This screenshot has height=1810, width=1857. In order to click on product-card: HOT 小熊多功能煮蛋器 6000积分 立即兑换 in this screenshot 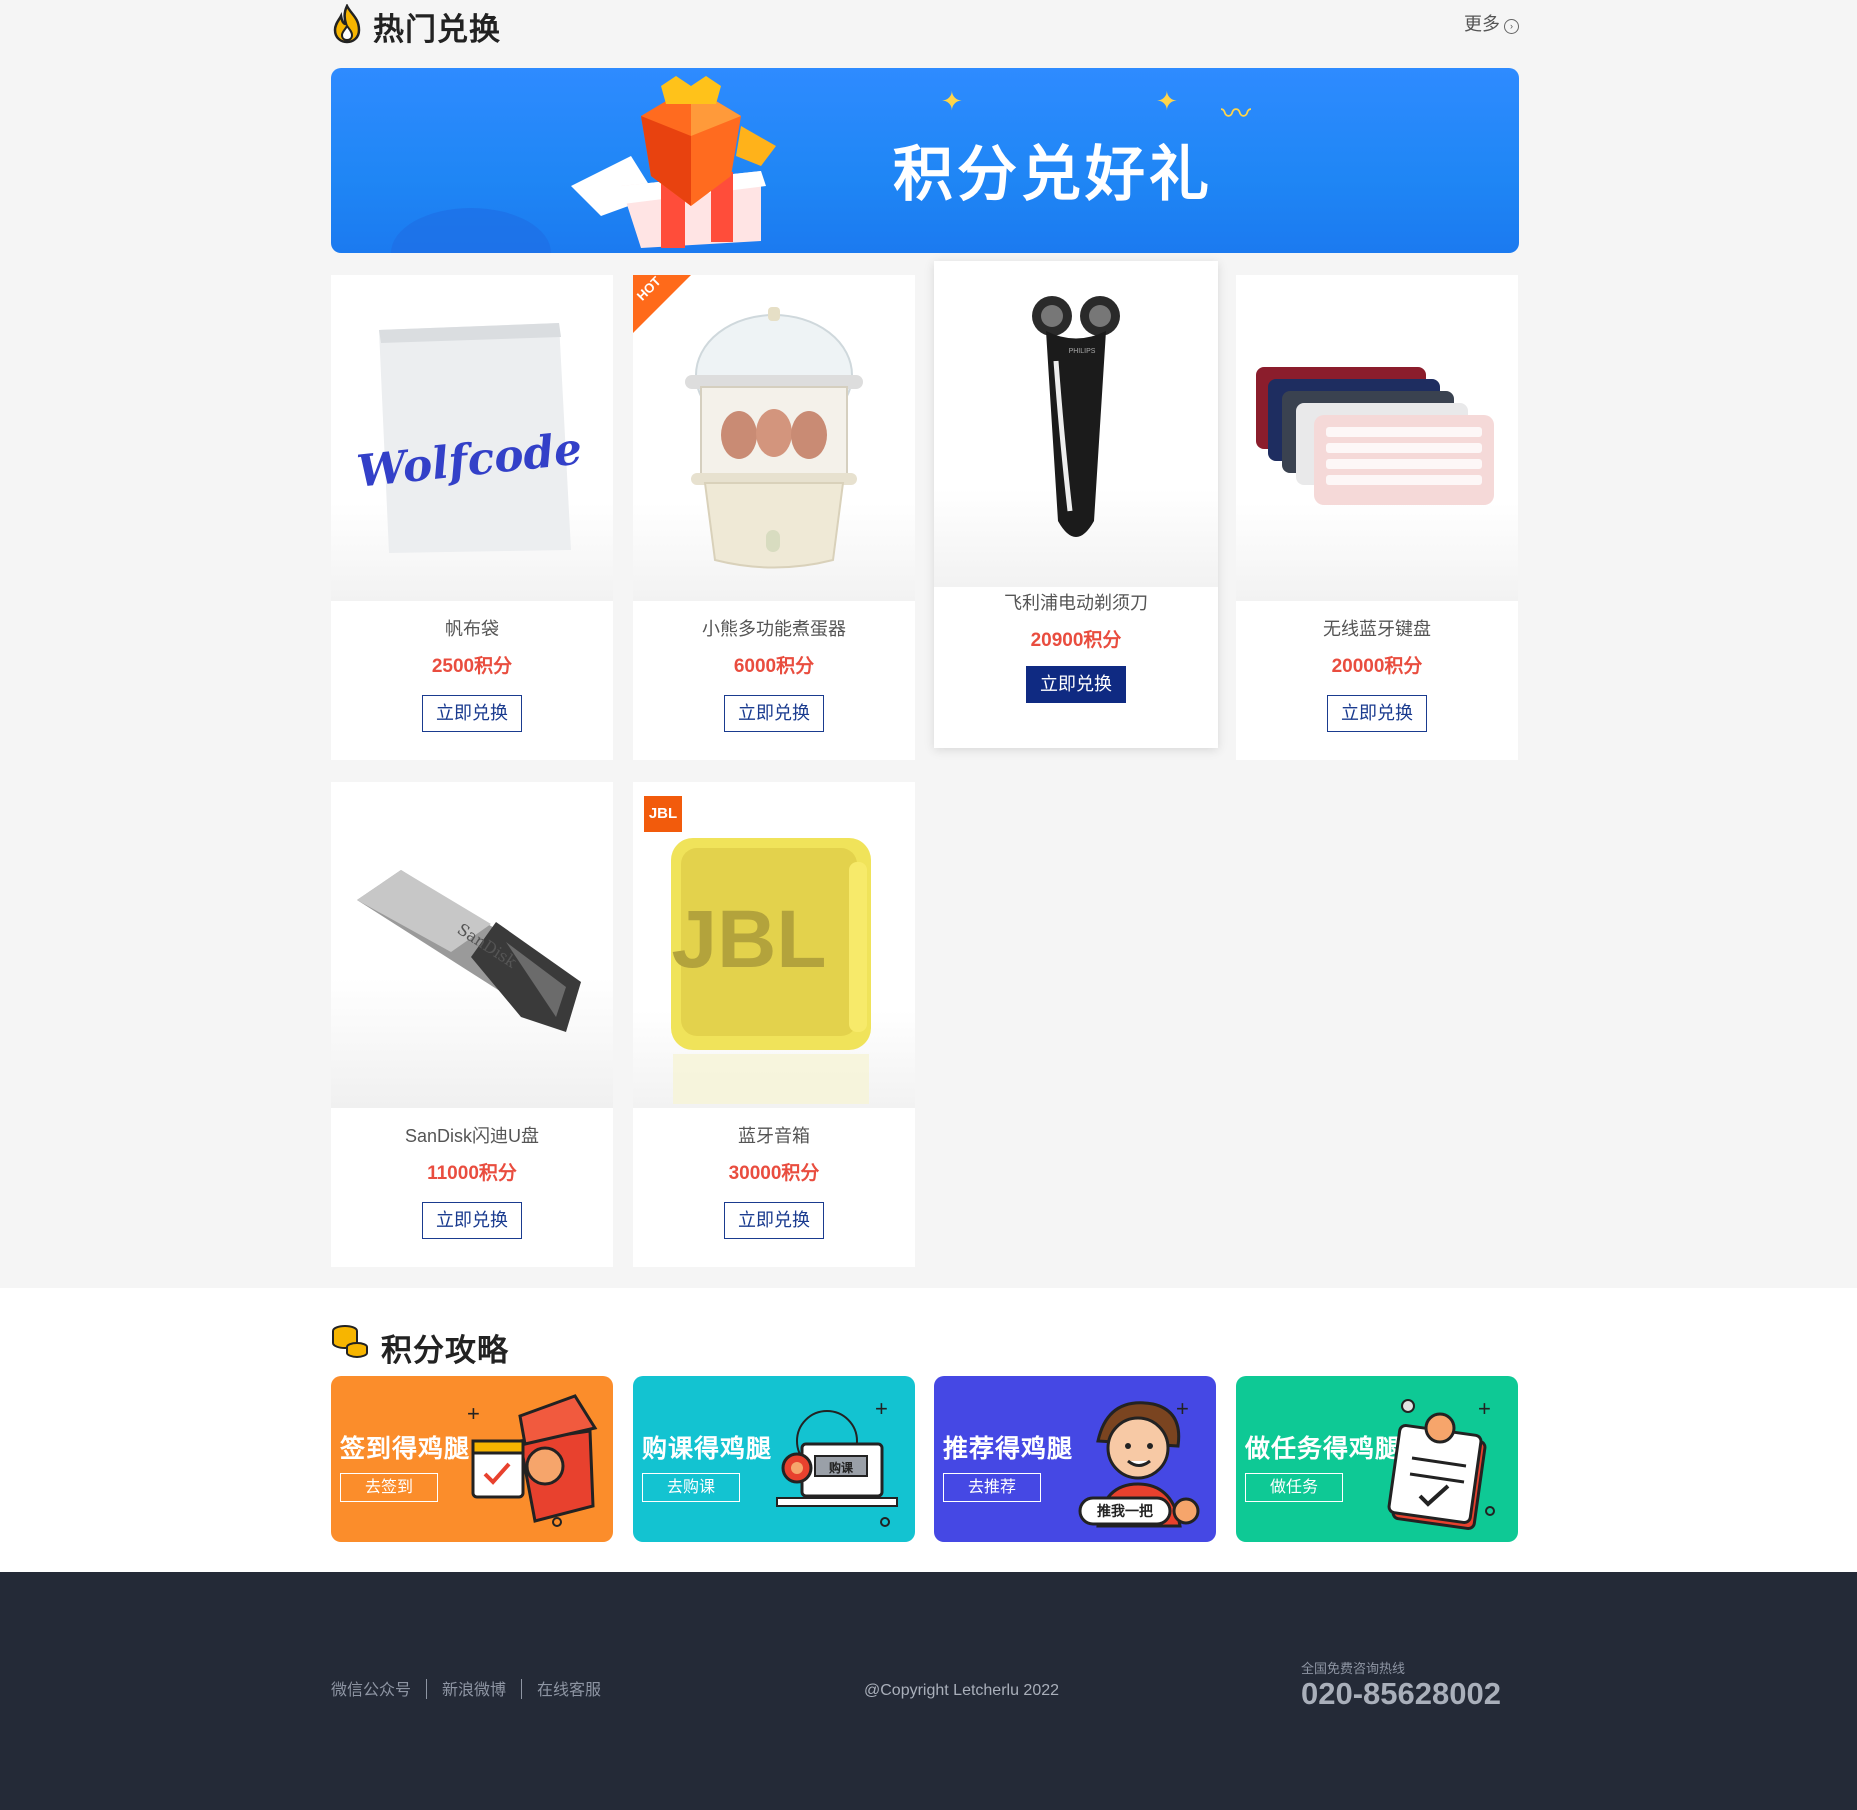, I will do `click(774, 516)`.